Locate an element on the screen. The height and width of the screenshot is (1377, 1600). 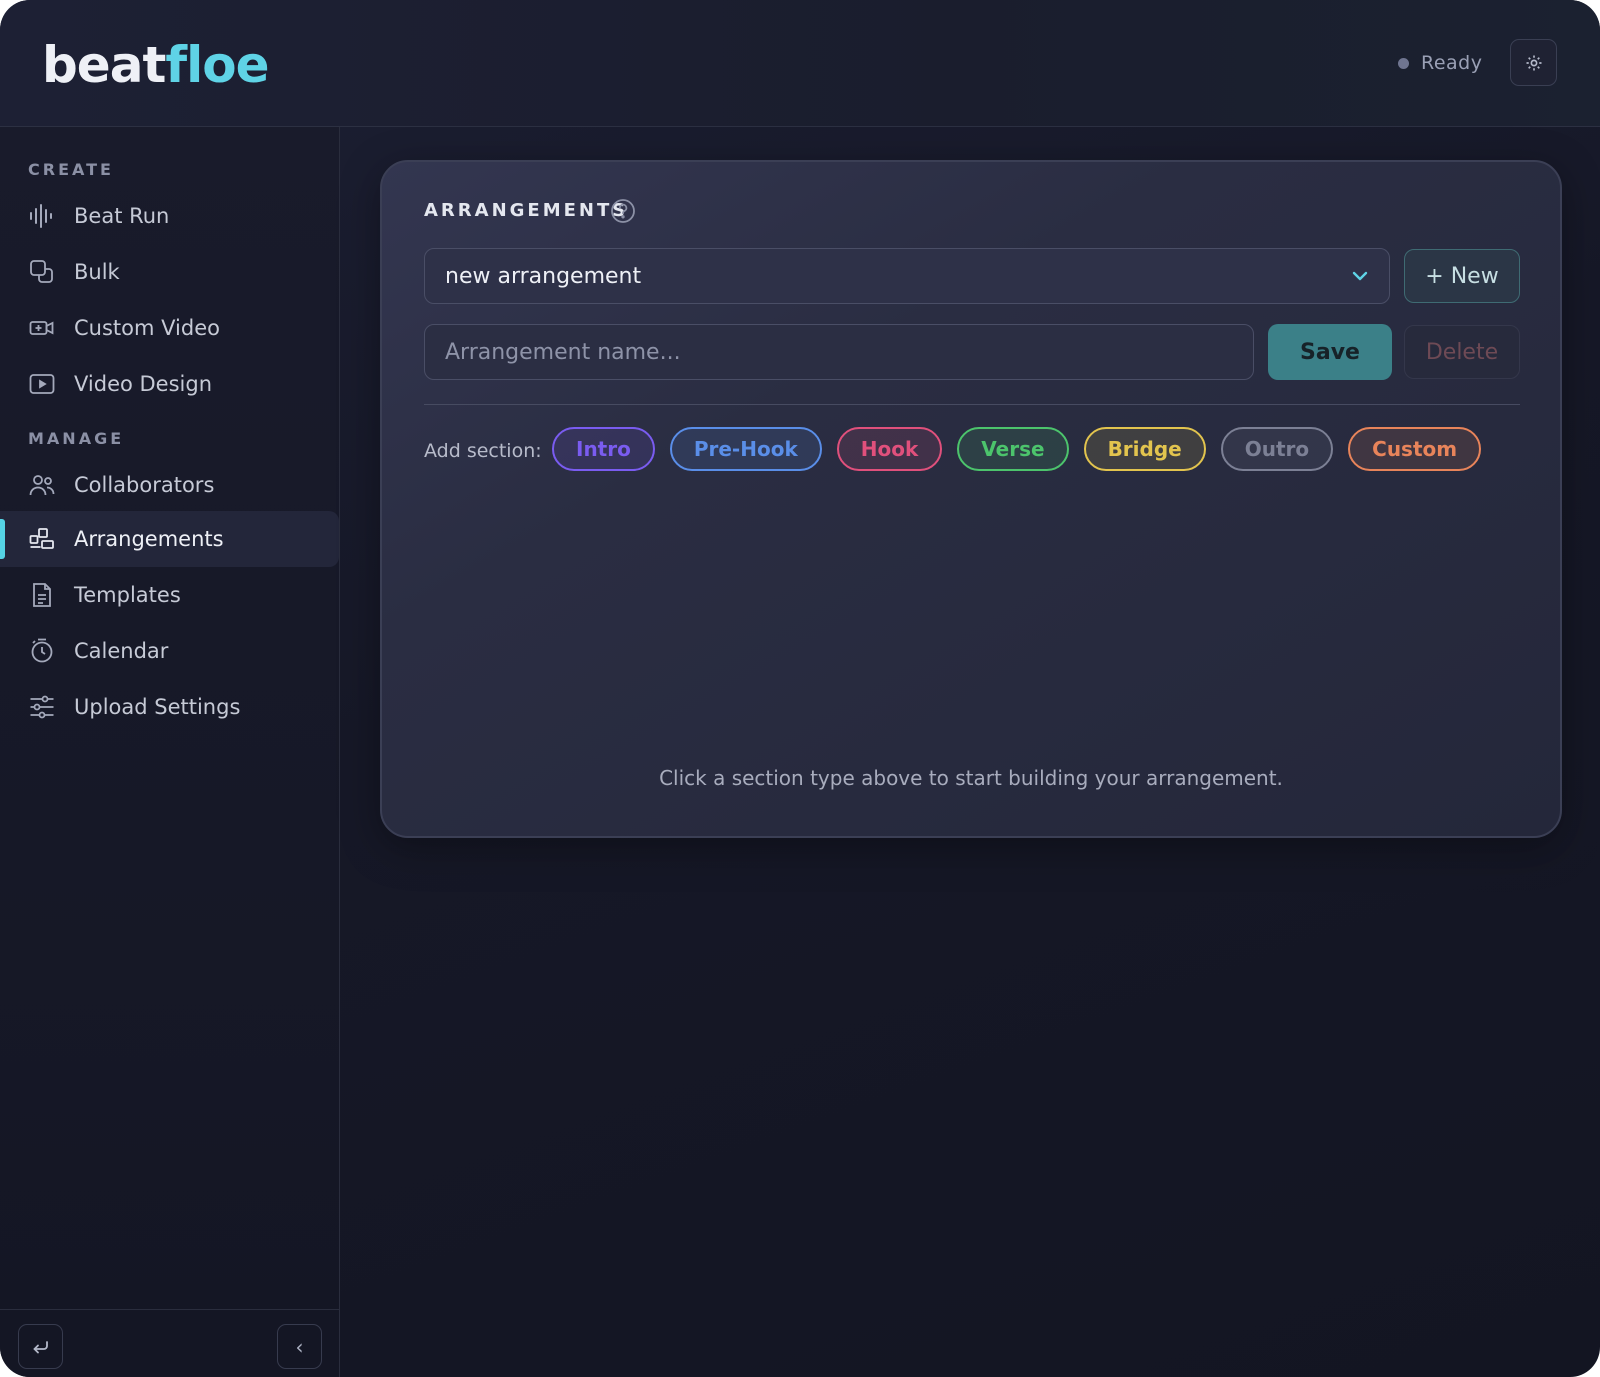
chevron-left-icon: ‹ is located at coordinates (299, 1346).